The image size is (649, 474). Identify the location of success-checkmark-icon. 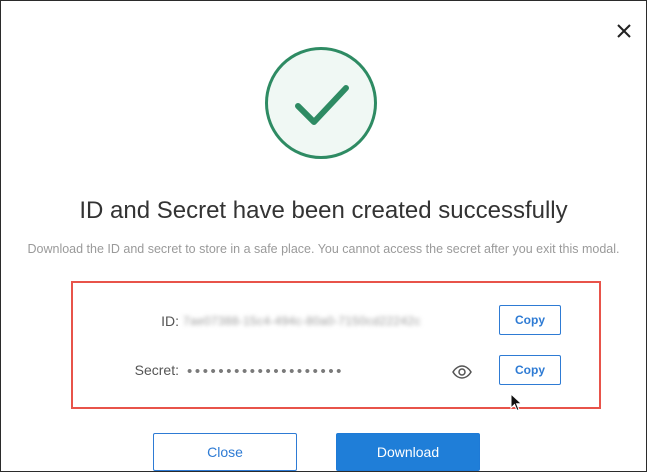
(321, 103).